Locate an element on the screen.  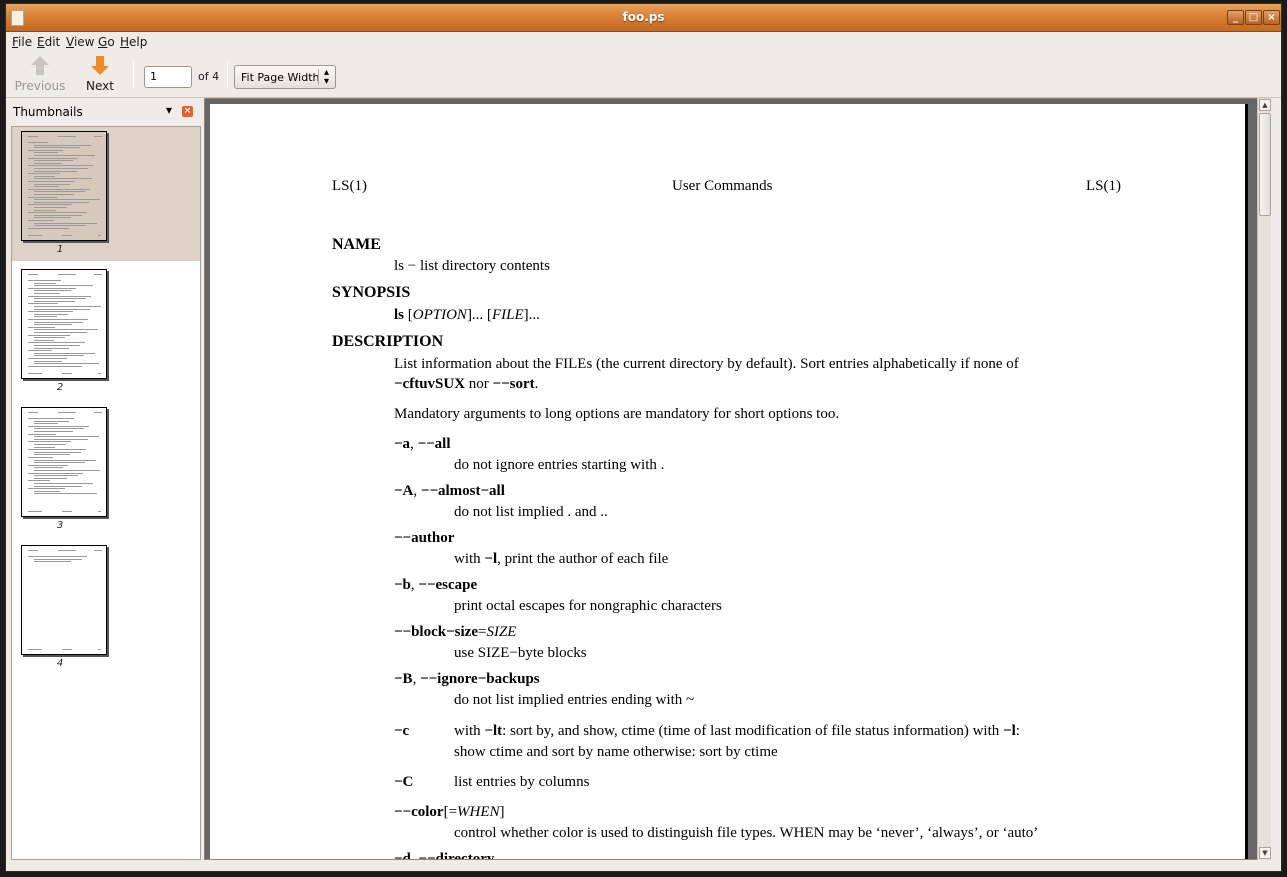
menu-help: Help is located at coordinates (133, 42).